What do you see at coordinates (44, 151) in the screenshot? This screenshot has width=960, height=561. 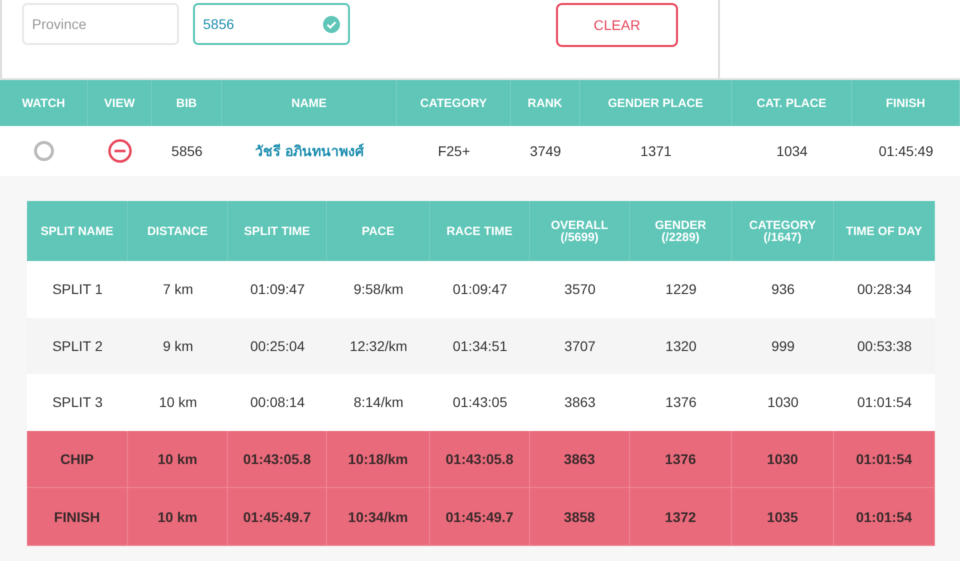 I see `watch-radio` at bounding box center [44, 151].